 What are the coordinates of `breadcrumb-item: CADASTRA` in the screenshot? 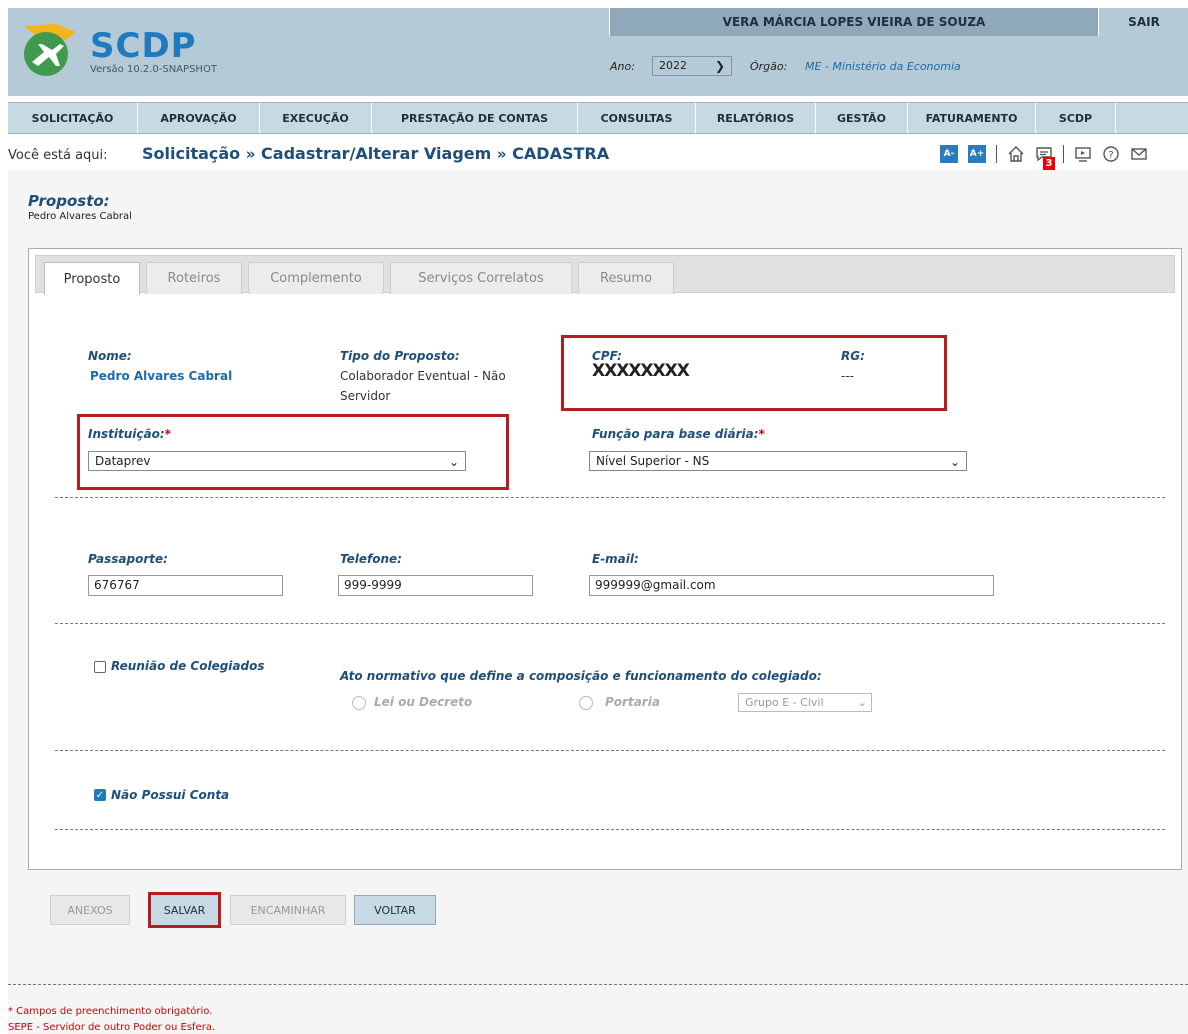 It's located at (561, 153).